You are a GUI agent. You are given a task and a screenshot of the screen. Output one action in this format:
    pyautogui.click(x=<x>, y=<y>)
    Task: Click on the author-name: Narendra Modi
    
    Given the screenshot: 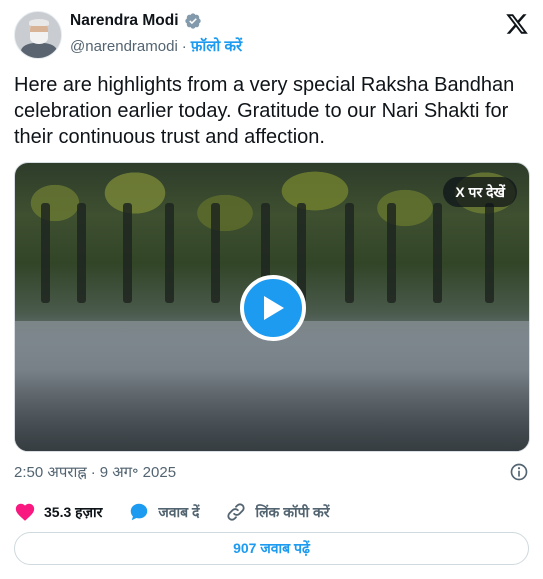 What is the action you would take?
    pyautogui.click(x=124, y=21)
    